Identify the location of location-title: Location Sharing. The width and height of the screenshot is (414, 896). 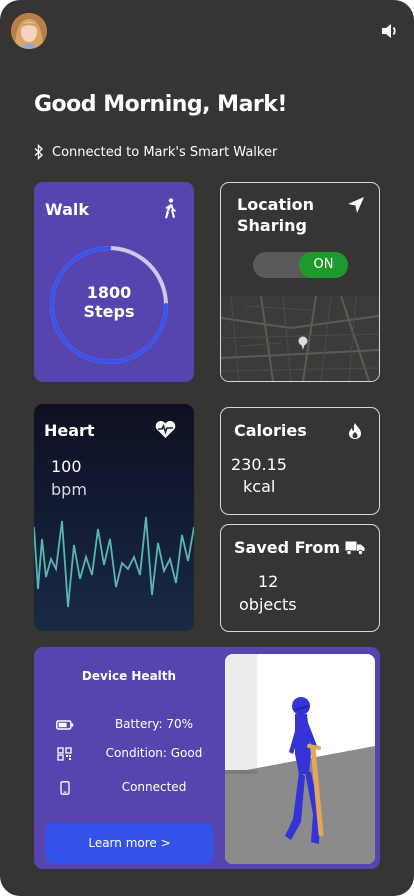
(275, 215).